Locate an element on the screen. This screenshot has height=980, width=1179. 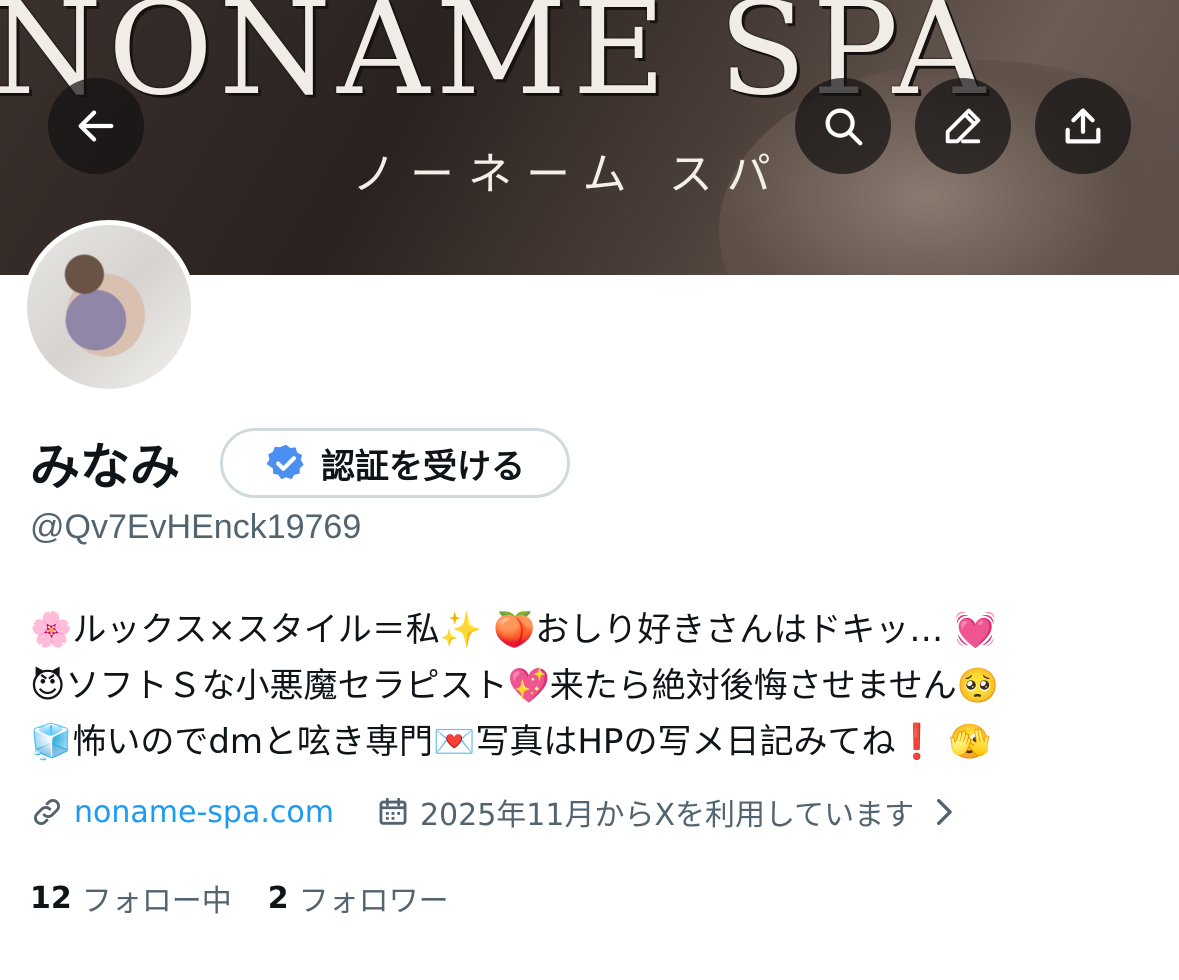
user-handle: @Qv7EvHEnck19769 is located at coordinates (196, 527).